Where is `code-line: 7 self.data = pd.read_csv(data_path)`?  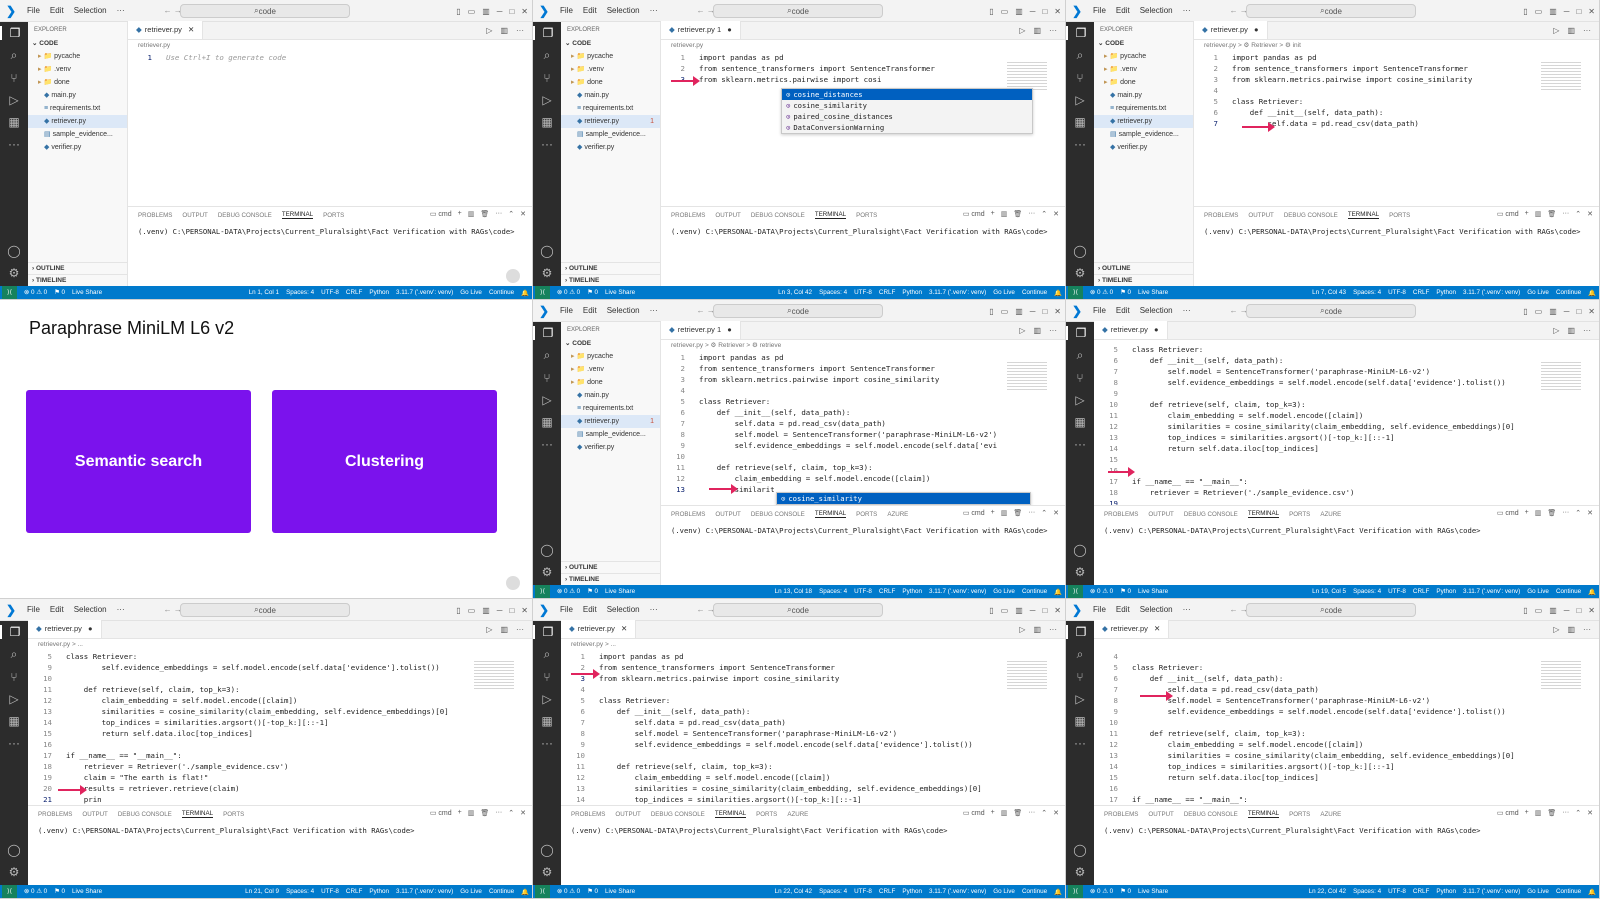
code-line: 7 self.data = pd.read_csv(data_path) is located at coordinates (863, 423).